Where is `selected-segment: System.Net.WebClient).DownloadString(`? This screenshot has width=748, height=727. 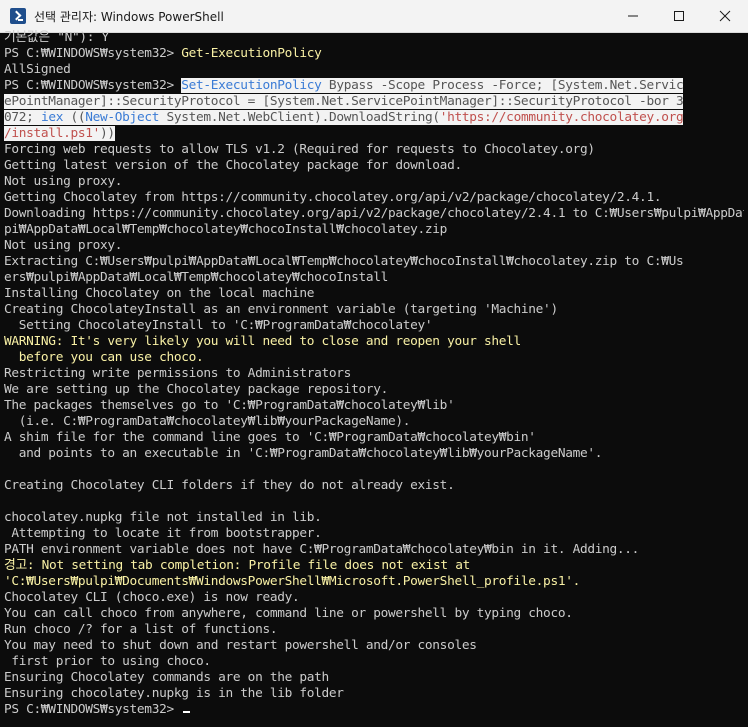 selected-segment: System.Net.WebClient).DownloadString( is located at coordinates (299, 117).